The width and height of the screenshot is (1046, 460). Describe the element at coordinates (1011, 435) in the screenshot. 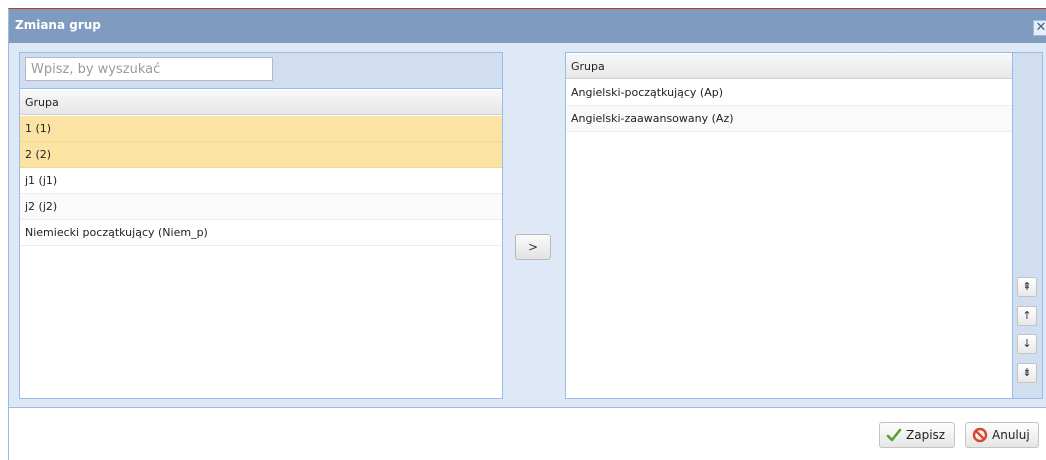

I see `cancel-button-label: Anuluj` at that location.